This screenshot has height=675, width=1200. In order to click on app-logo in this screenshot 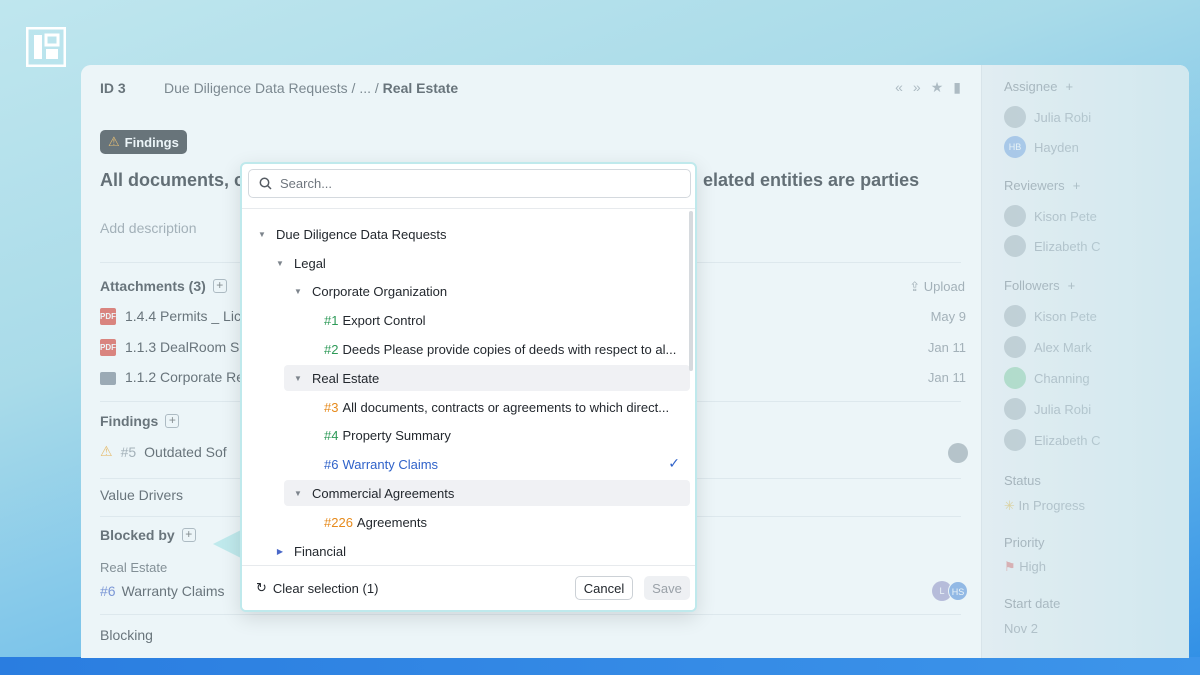, I will do `click(46, 47)`.